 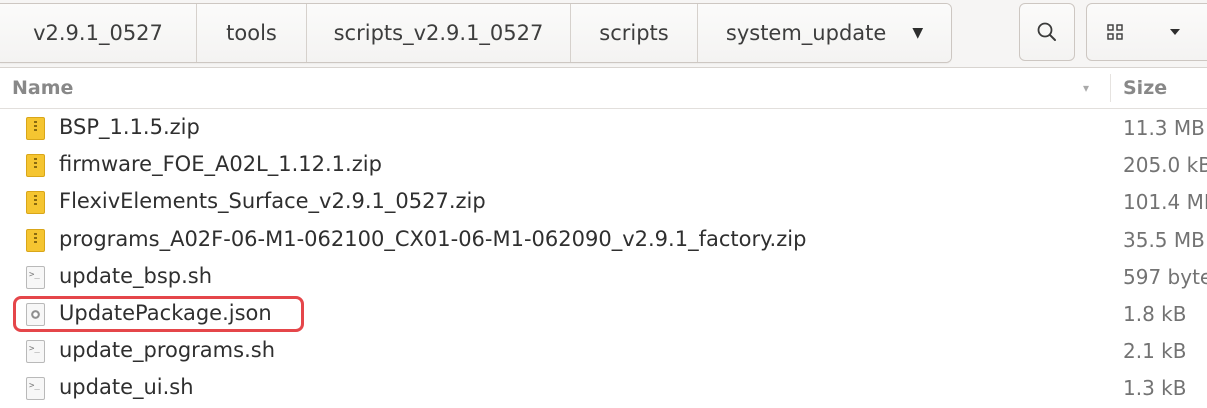 I want to click on breadcrumb-label: scripts_v2.9.1_0527, so click(x=438, y=33).